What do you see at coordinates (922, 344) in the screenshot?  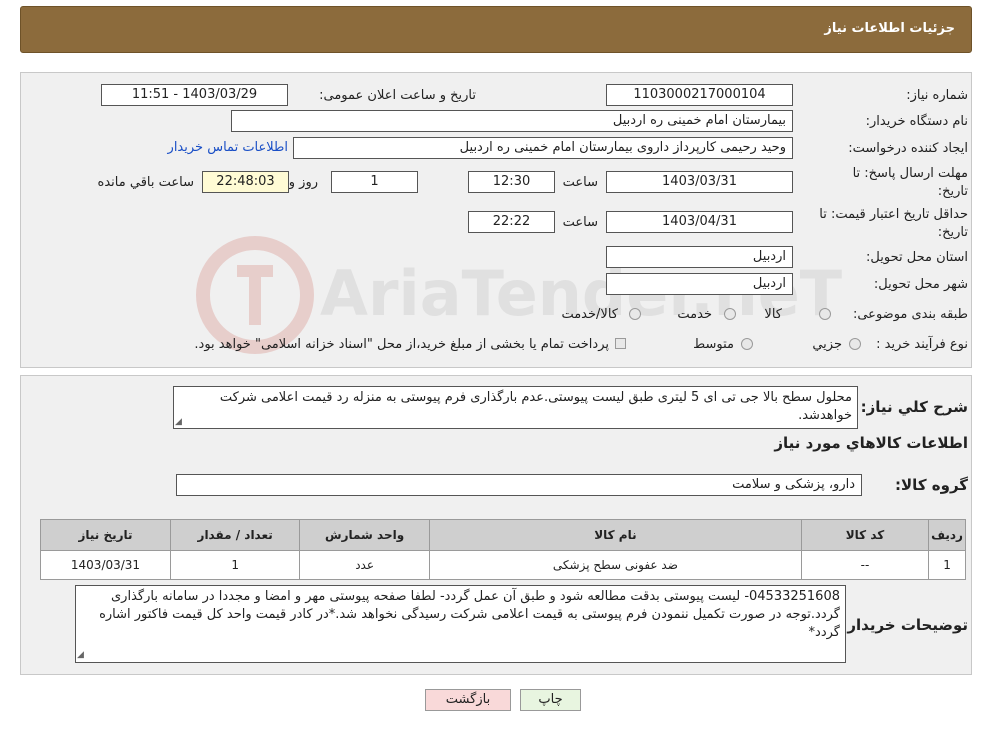 I see `process-label: نوع فرآیند خرید :` at bounding box center [922, 344].